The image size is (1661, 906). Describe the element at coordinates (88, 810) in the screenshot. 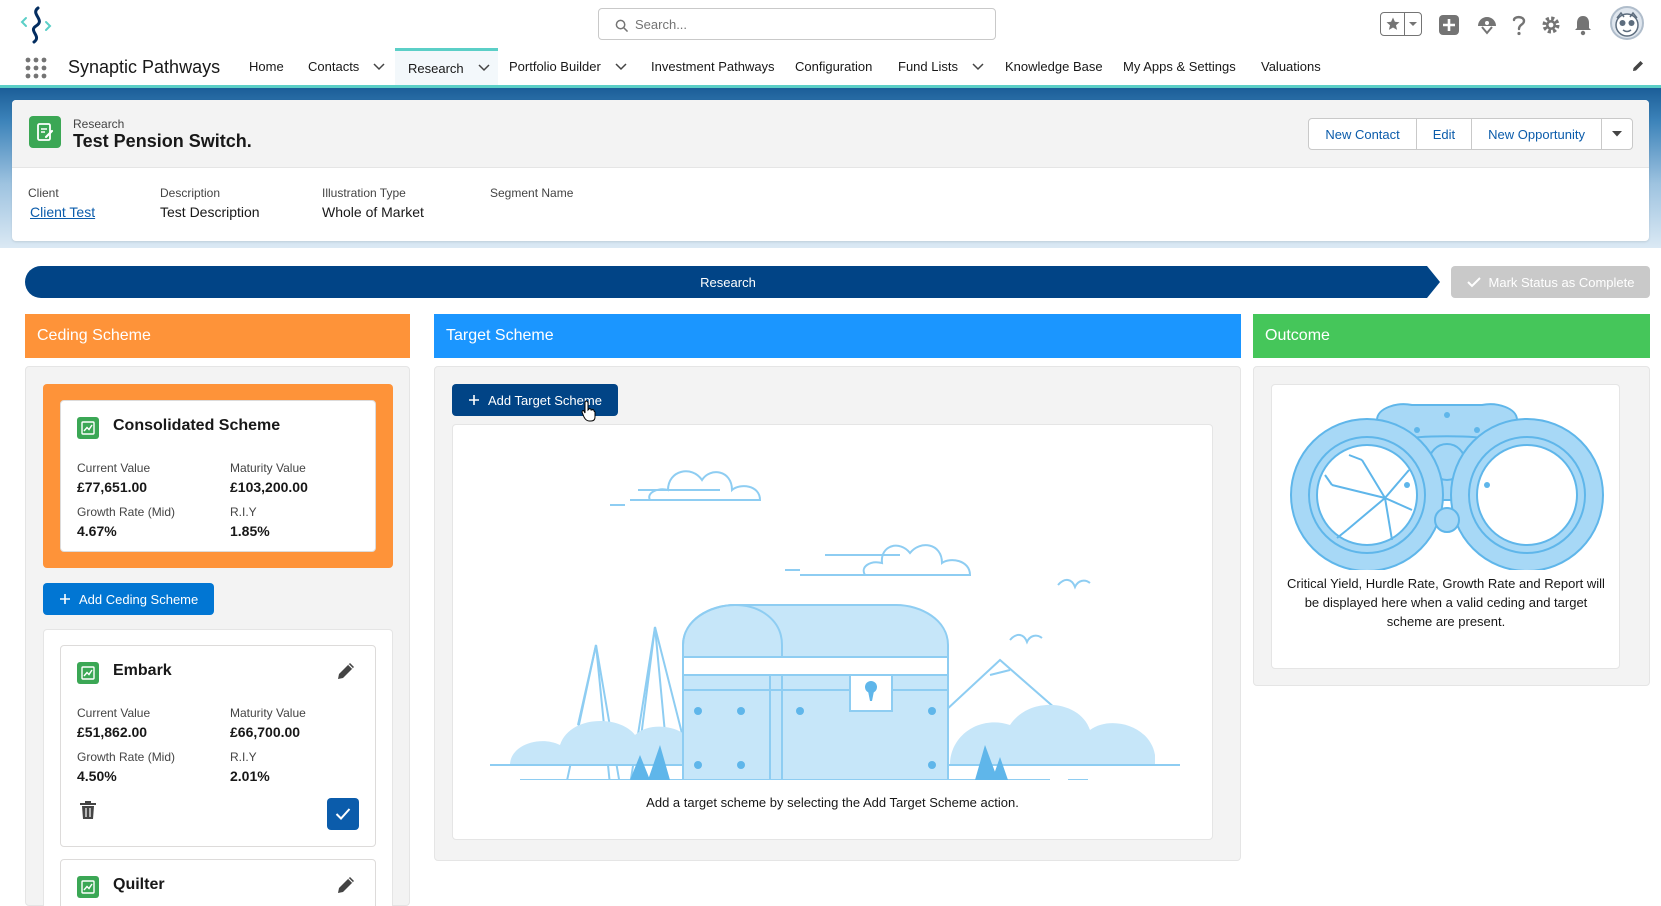

I see `delete-trash-icon` at that location.